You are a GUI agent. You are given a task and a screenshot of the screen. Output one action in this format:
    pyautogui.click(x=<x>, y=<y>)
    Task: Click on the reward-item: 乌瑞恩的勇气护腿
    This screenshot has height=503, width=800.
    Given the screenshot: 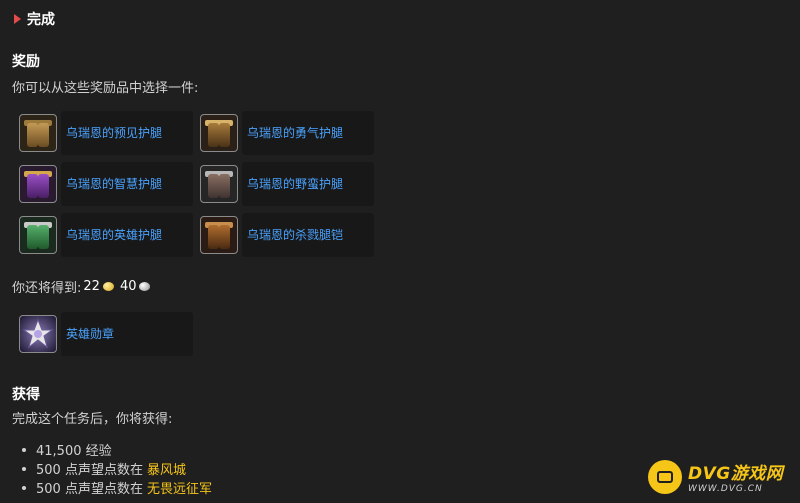 What is the action you would take?
    pyautogui.click(x=286, y=132)
    